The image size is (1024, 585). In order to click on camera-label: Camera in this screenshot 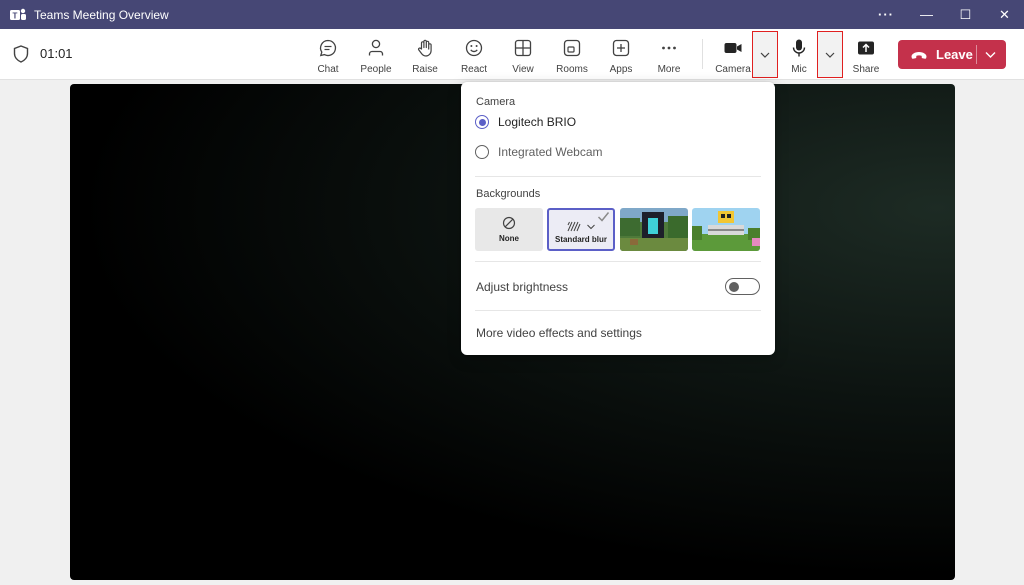, I will do `click(733, 69)`.